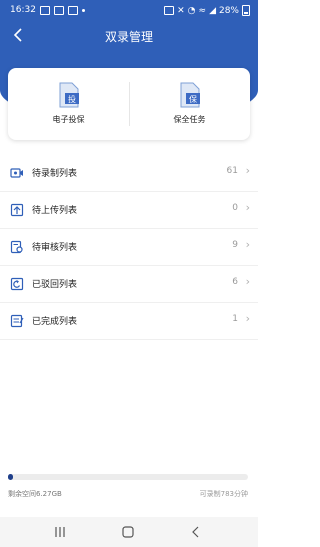 This screenshot has width=320, height=547. I want to click on e-insurance-label: 电子投保, so click(68, 119).